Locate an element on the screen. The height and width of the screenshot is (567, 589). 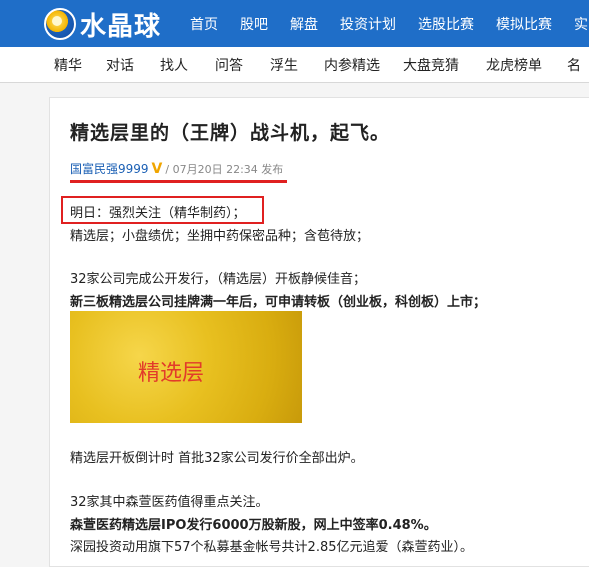
crystal-ball-icon is located at coordinates (60, 24).